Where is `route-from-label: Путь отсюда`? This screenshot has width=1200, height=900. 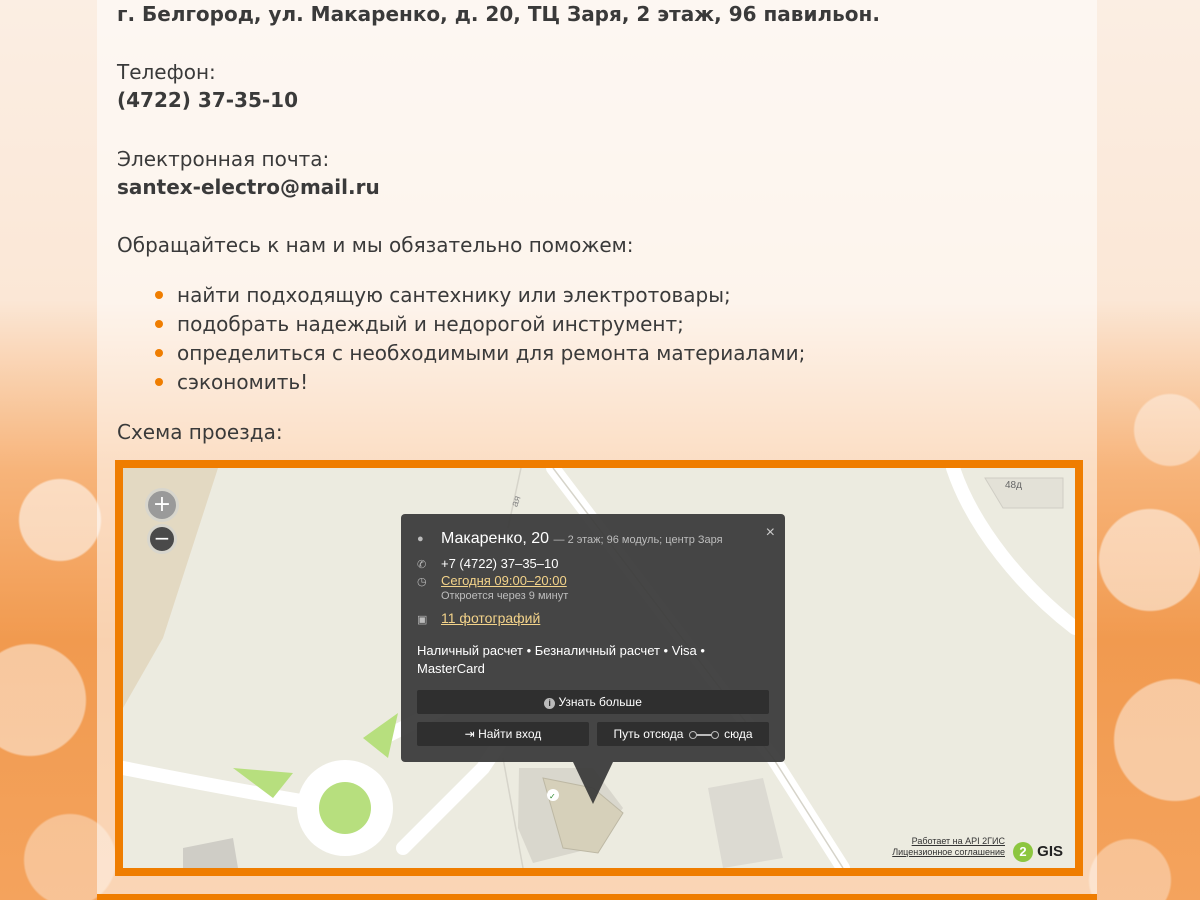 route-from-label: Путь отсюда is located at coordinates (649, 734).